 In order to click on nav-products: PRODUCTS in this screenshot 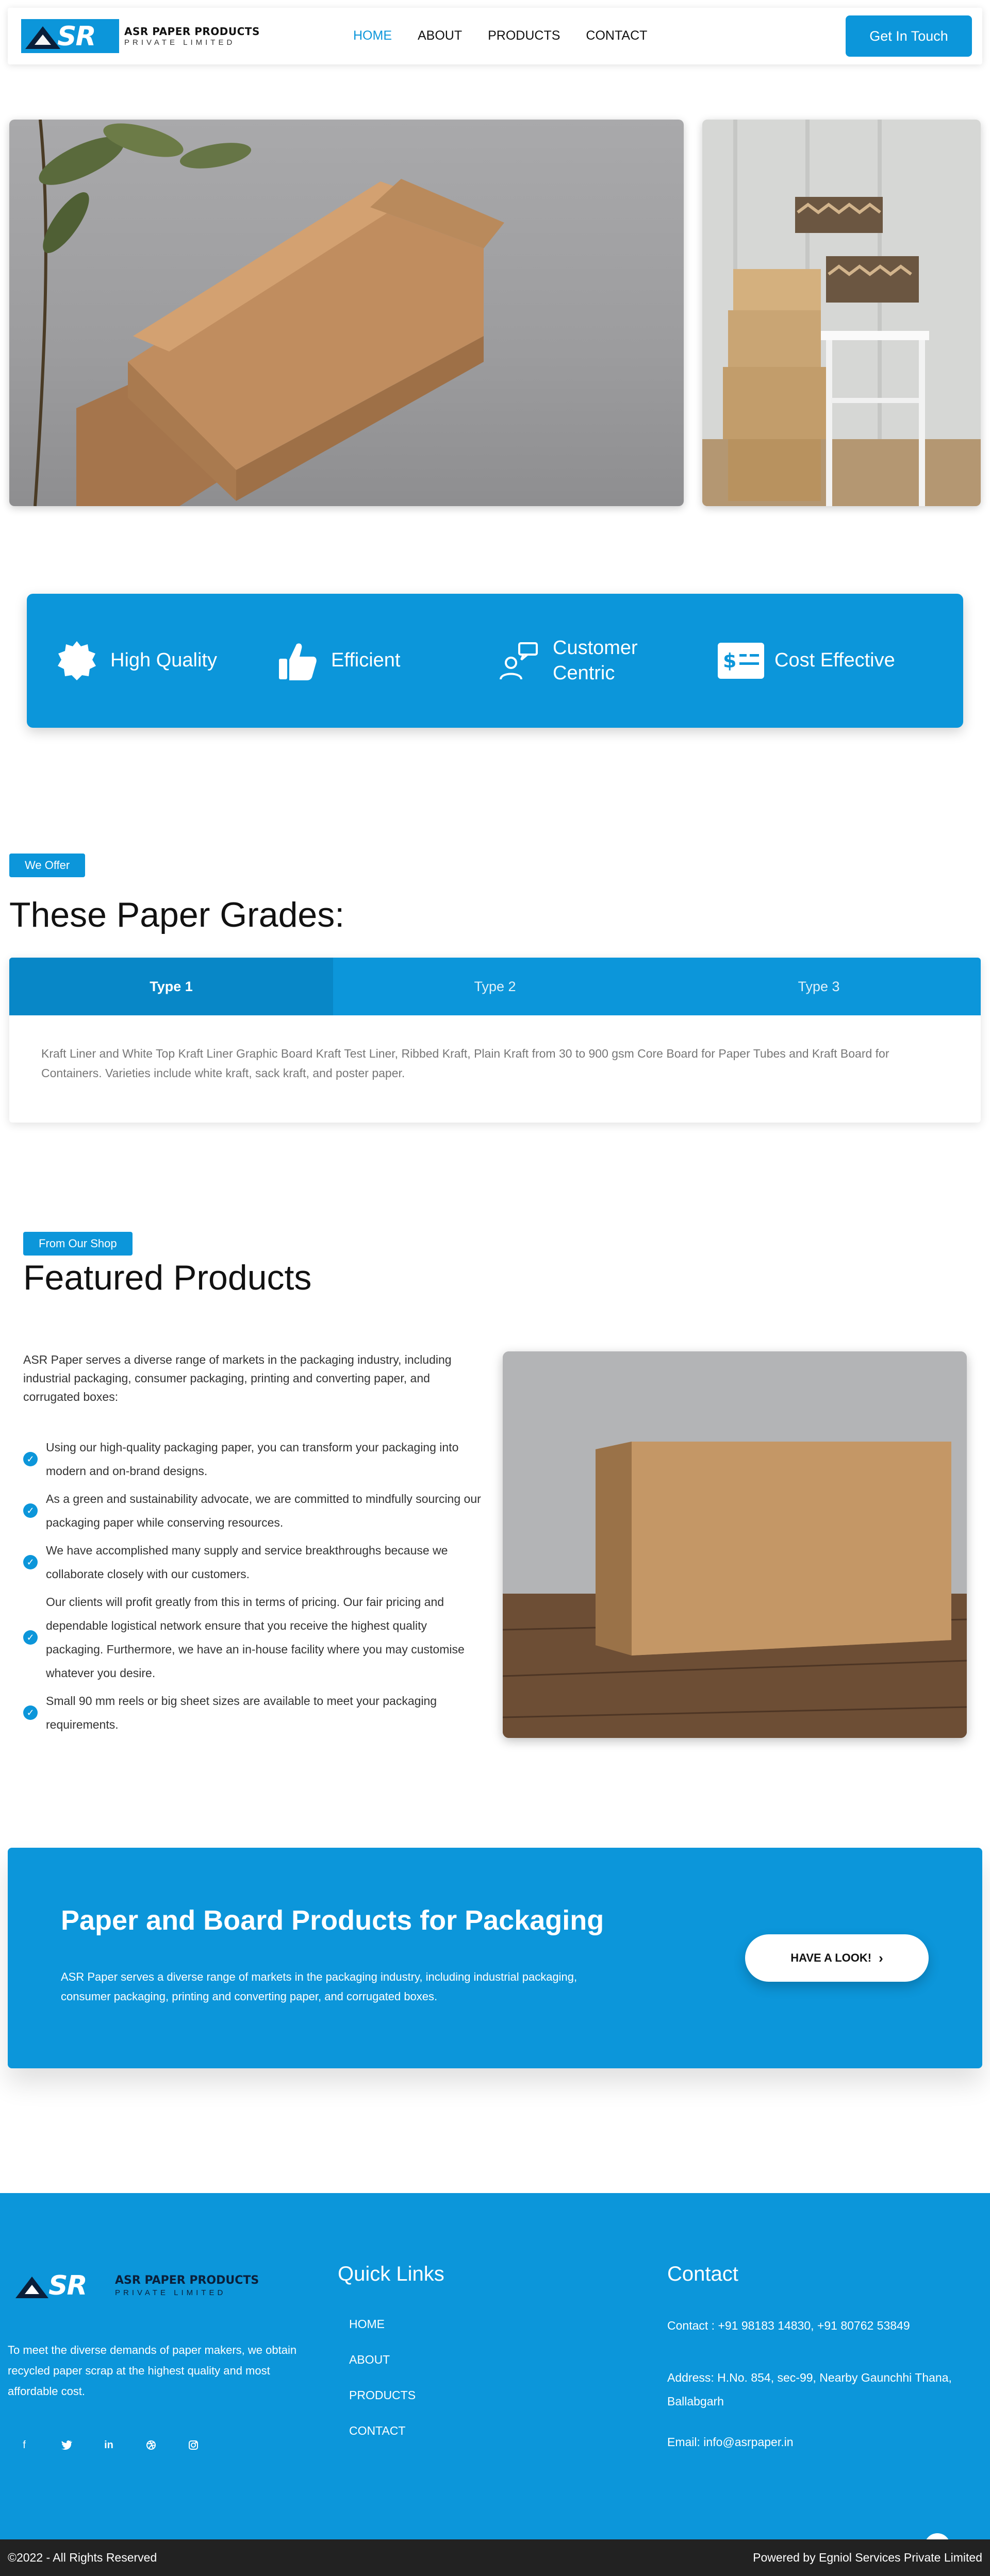, I will do `click(524, 35)`.